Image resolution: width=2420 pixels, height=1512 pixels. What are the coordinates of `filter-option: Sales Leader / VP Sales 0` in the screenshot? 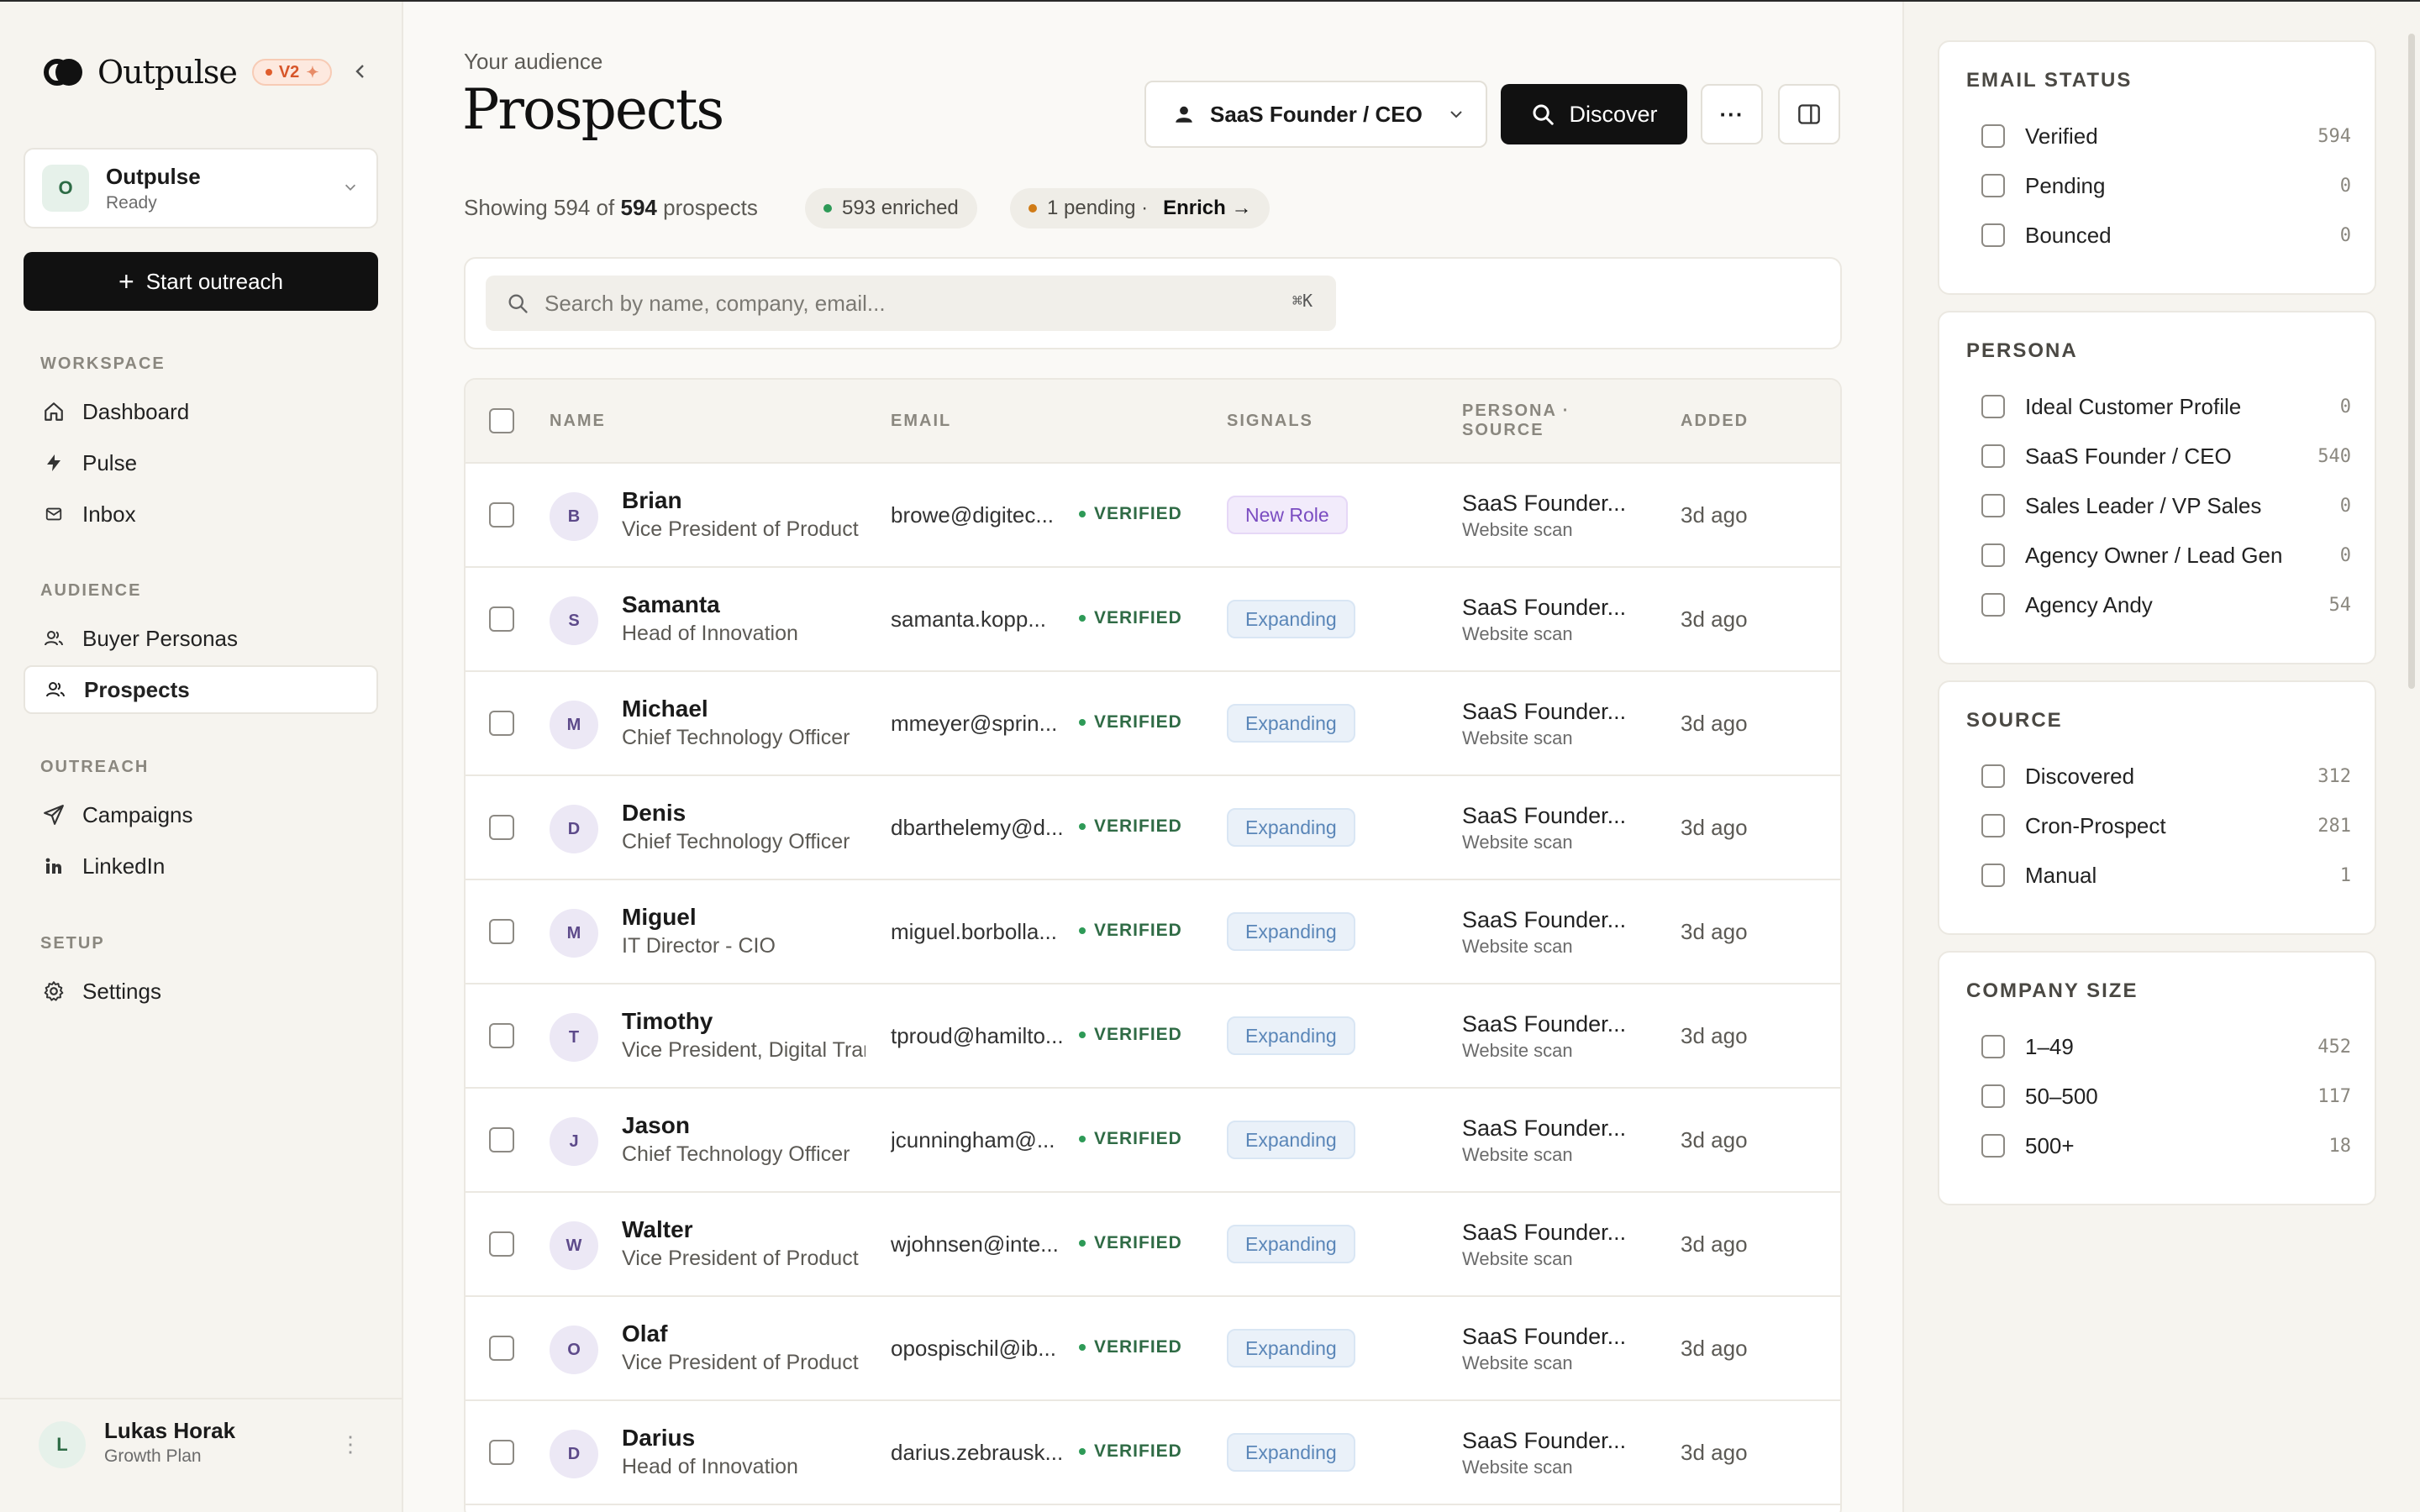 It's located at (2166, 505).